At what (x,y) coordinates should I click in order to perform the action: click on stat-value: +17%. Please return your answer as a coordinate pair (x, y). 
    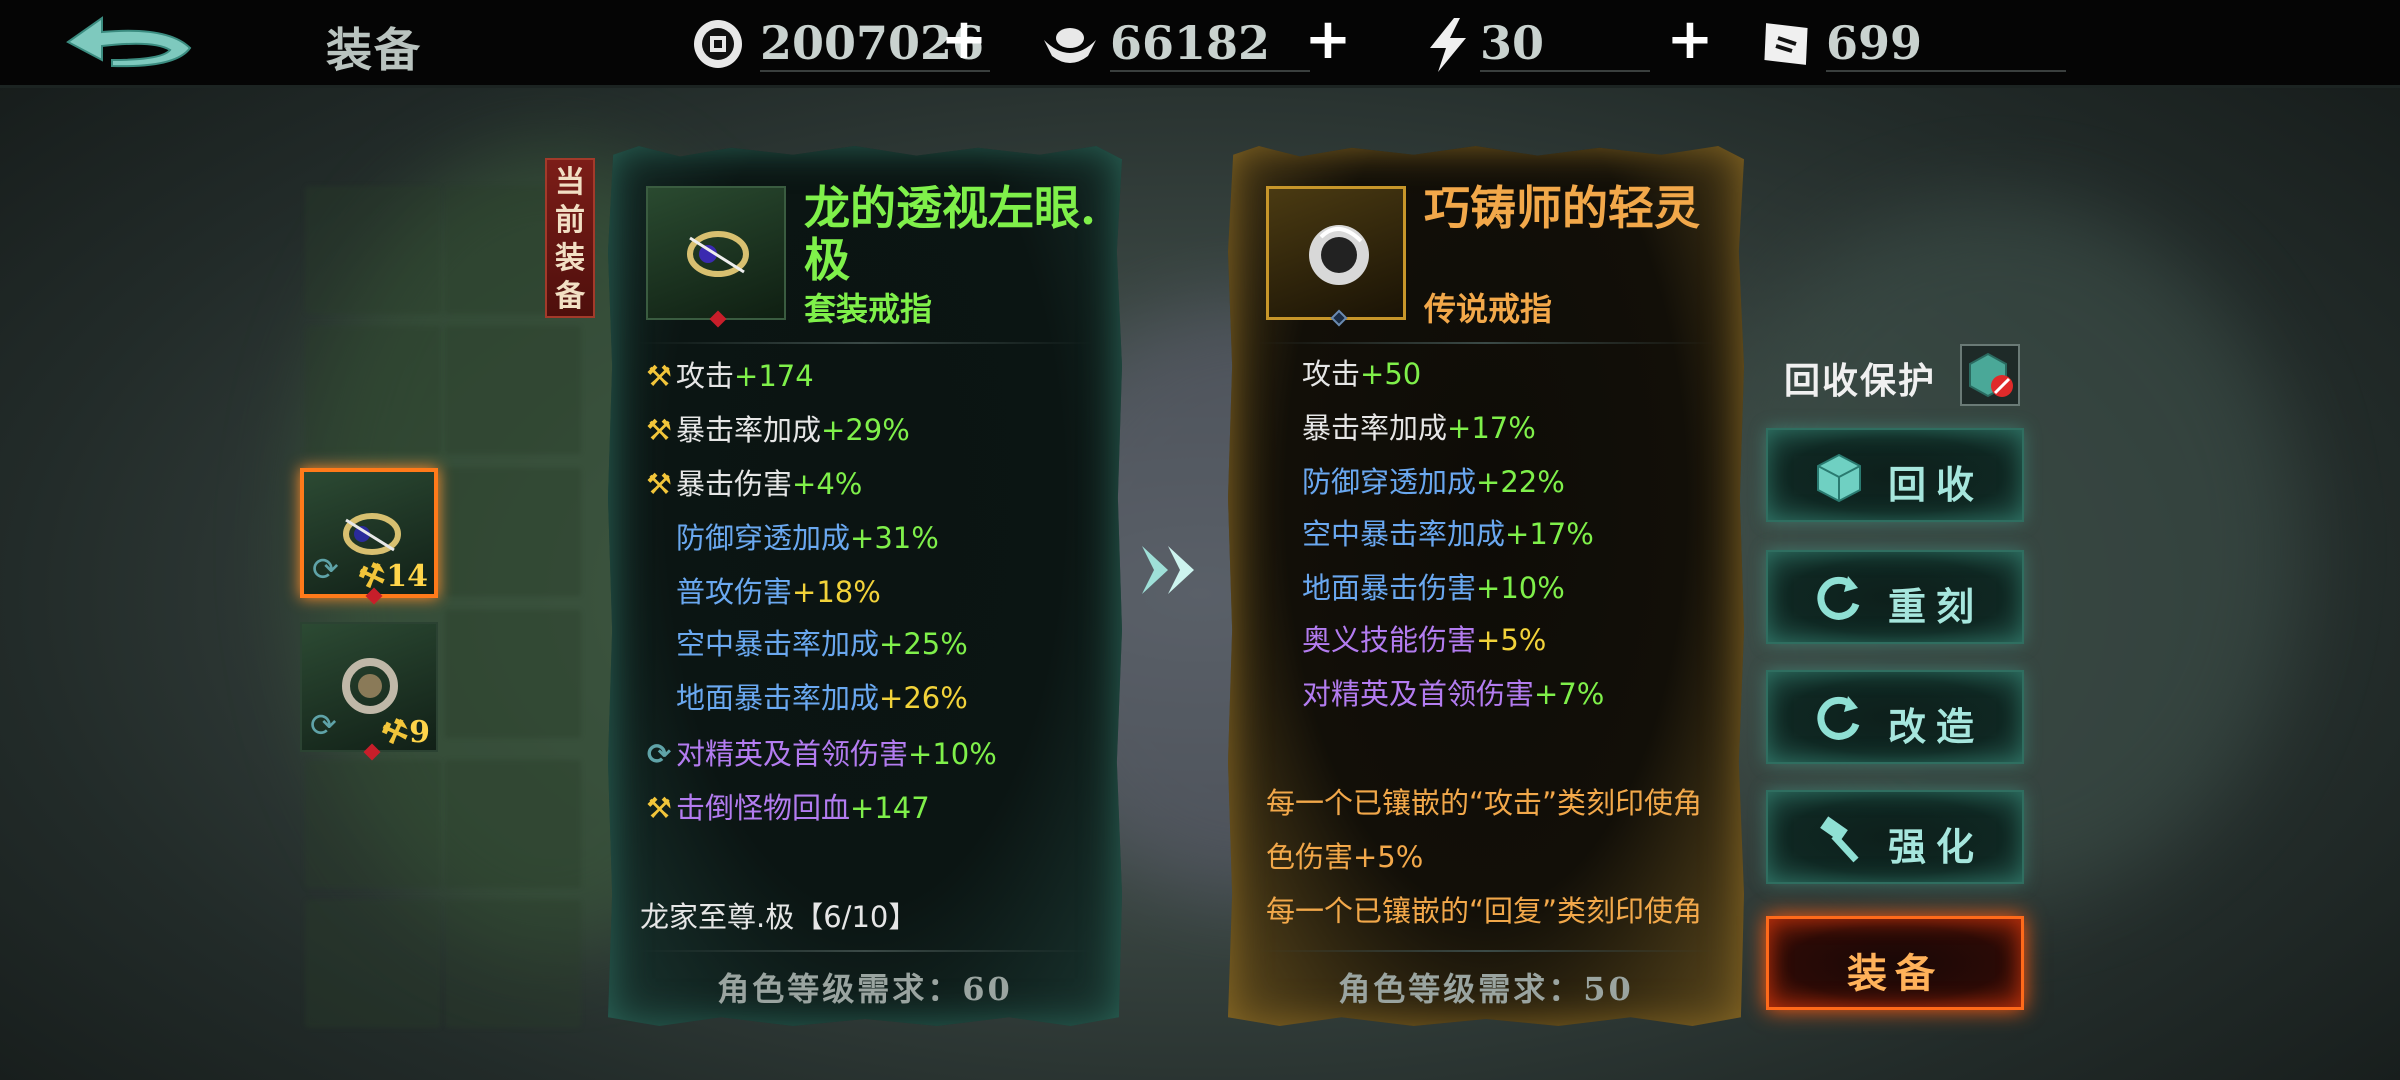
    Looking at the image, I should click on (1549, 534).